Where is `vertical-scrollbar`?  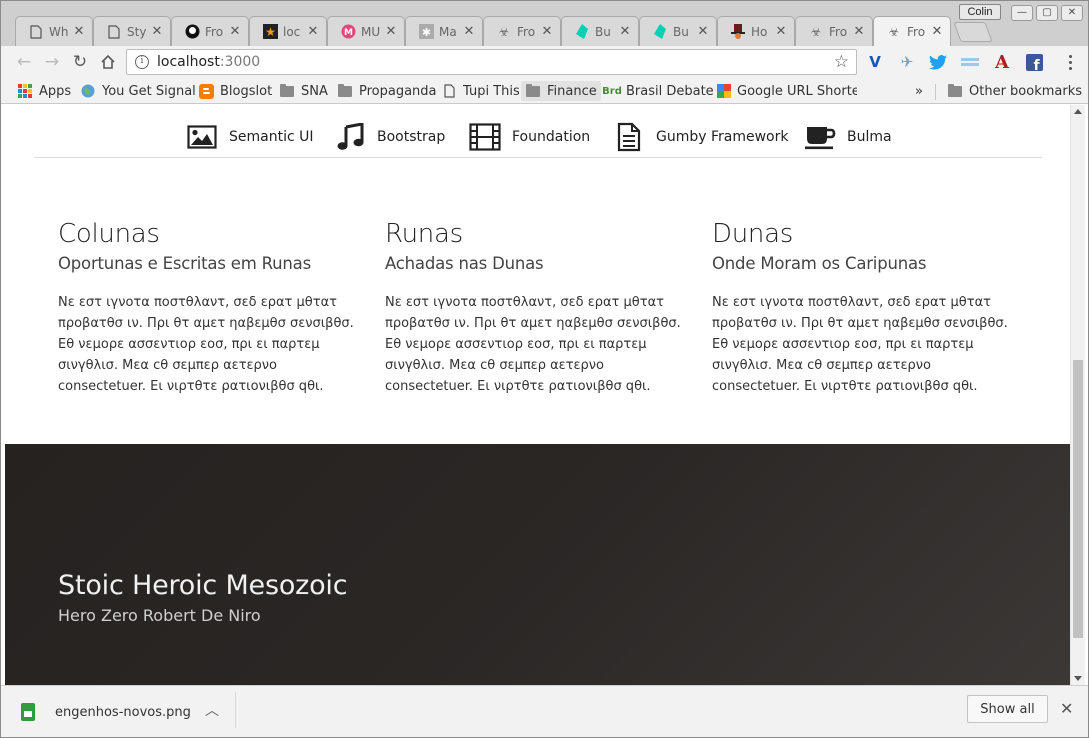 vertical-scrollbar is located at coordinates (1077, 395).